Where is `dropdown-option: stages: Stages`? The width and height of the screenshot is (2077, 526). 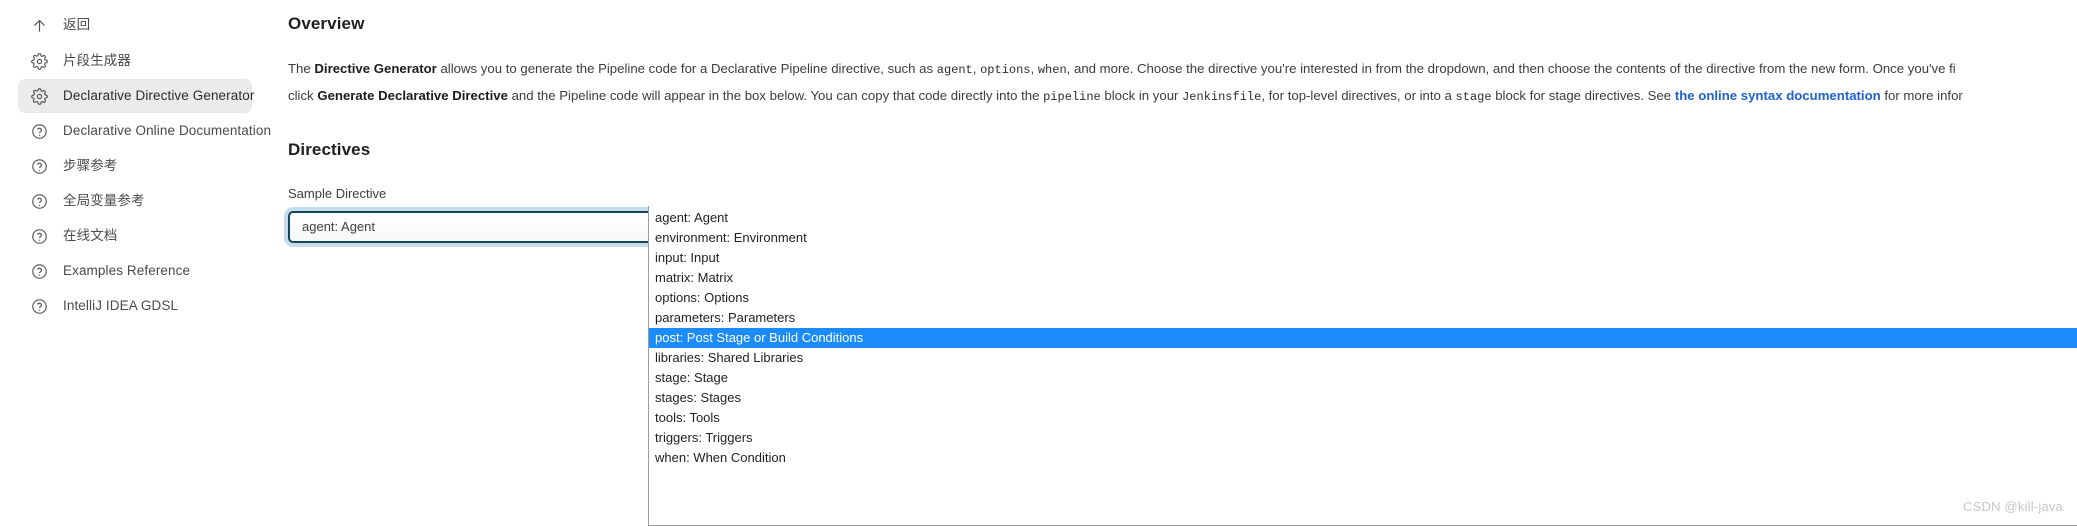
dropdown-option: stages: Stages is located at coordinates (1363, 398).